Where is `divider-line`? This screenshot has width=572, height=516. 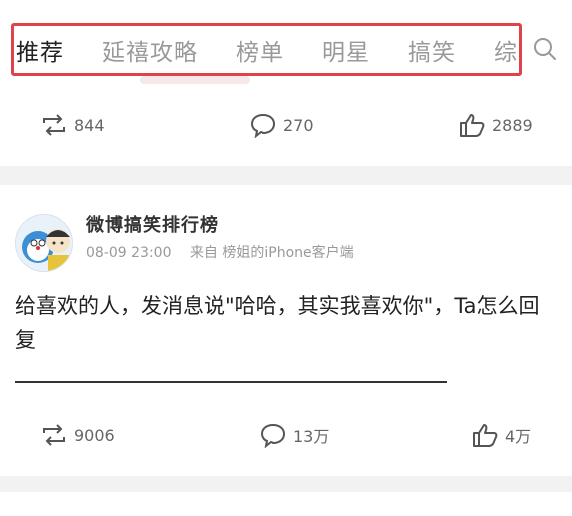
divider-line is located at coordinates (231, 382).